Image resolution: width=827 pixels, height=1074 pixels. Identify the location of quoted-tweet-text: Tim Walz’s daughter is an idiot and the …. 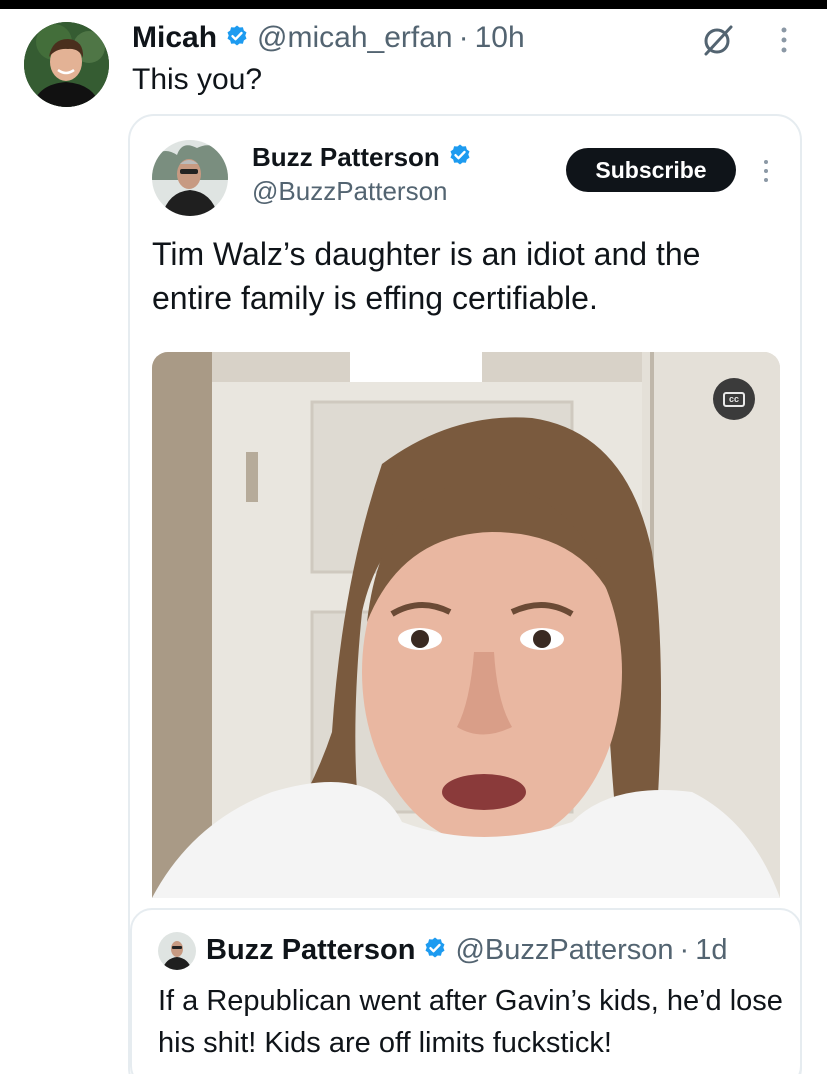
(426, 276).